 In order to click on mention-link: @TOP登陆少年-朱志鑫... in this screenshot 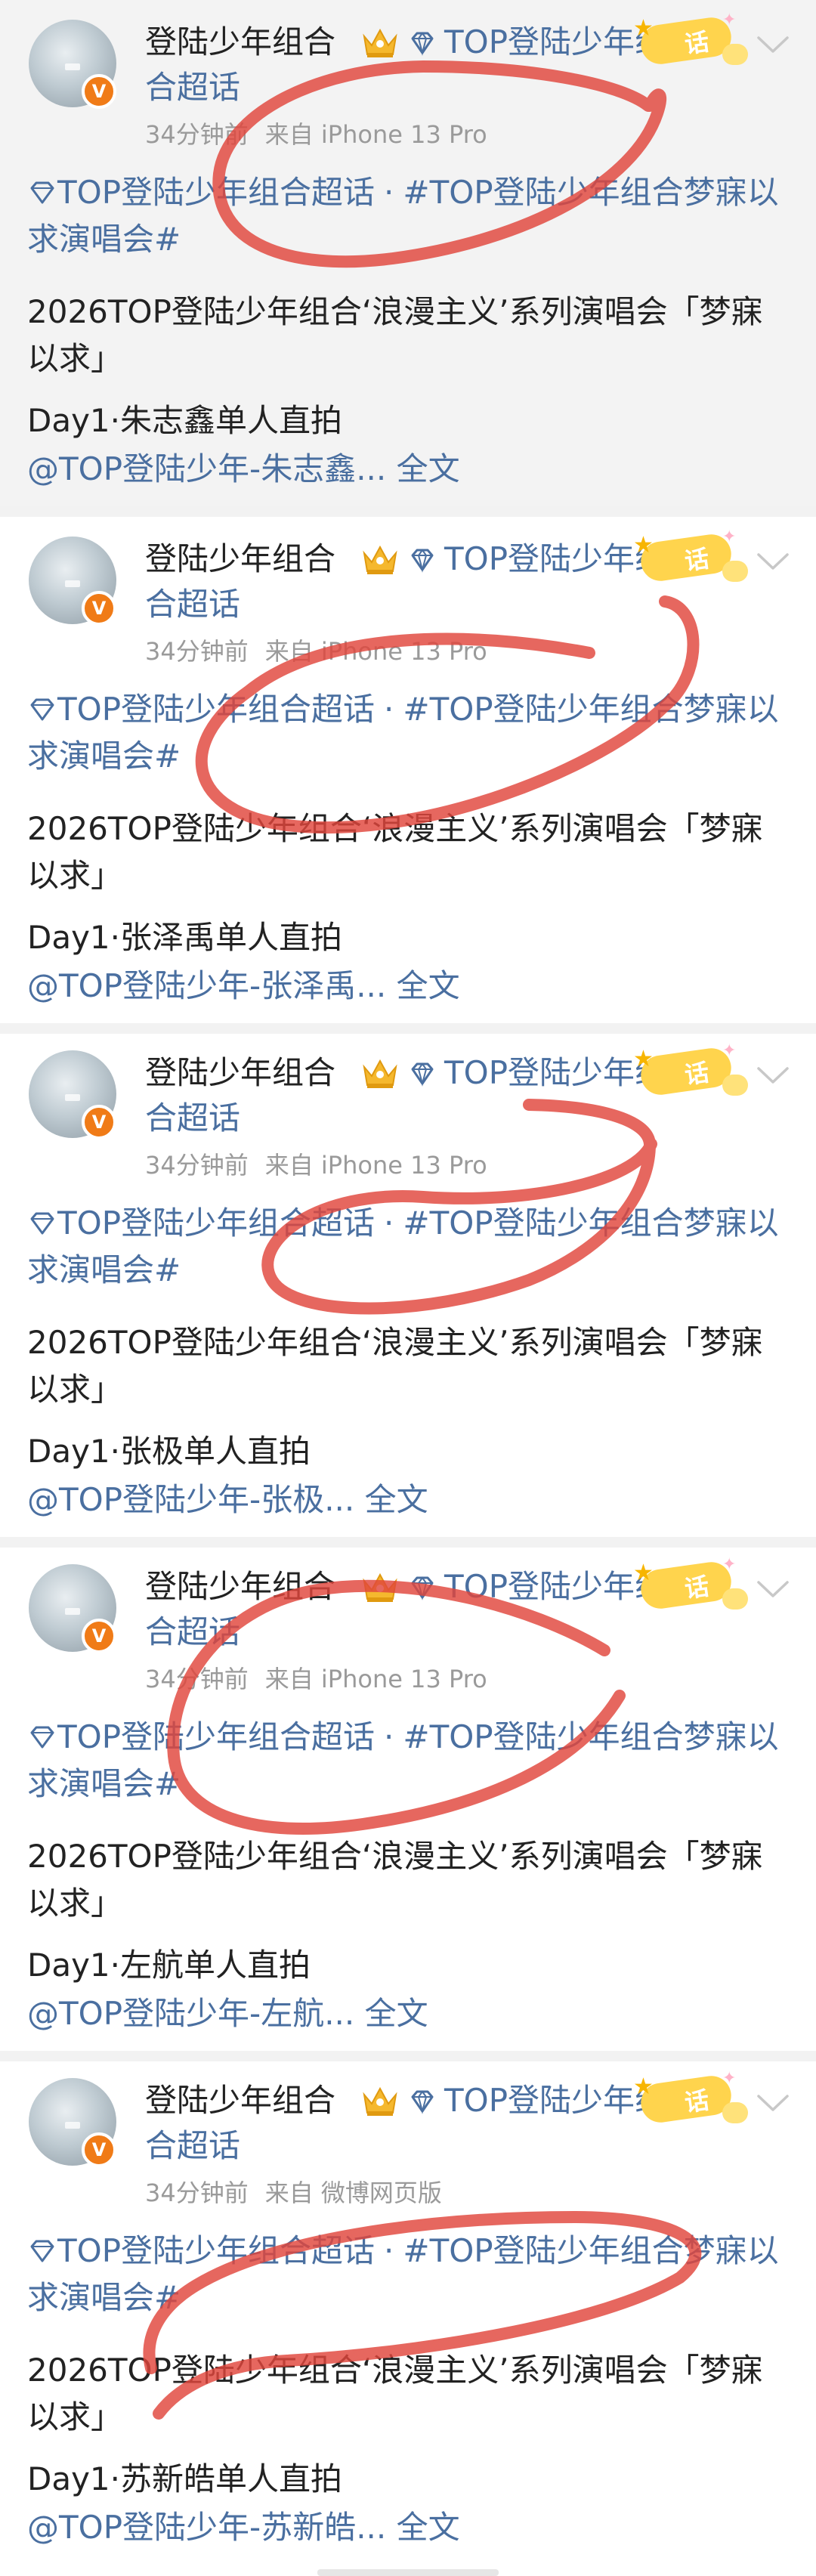, I will do `click(206, 468)`.